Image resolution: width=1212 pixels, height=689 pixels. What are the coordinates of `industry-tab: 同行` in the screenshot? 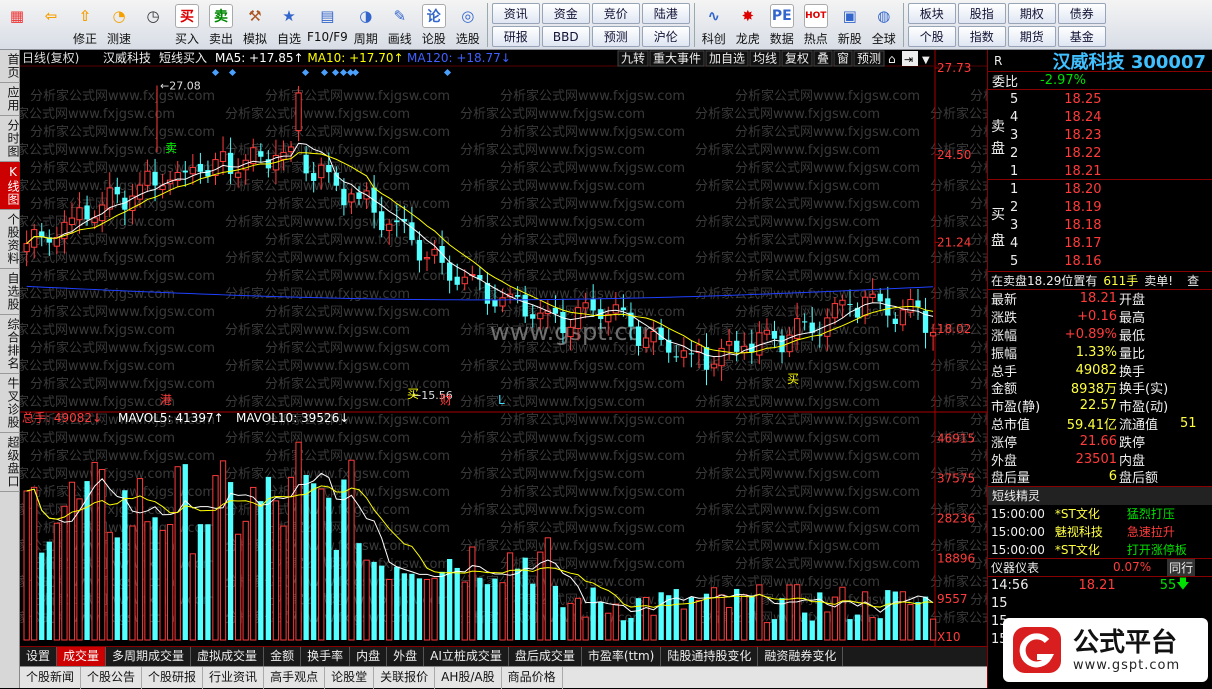 It's located at (1181, 567).